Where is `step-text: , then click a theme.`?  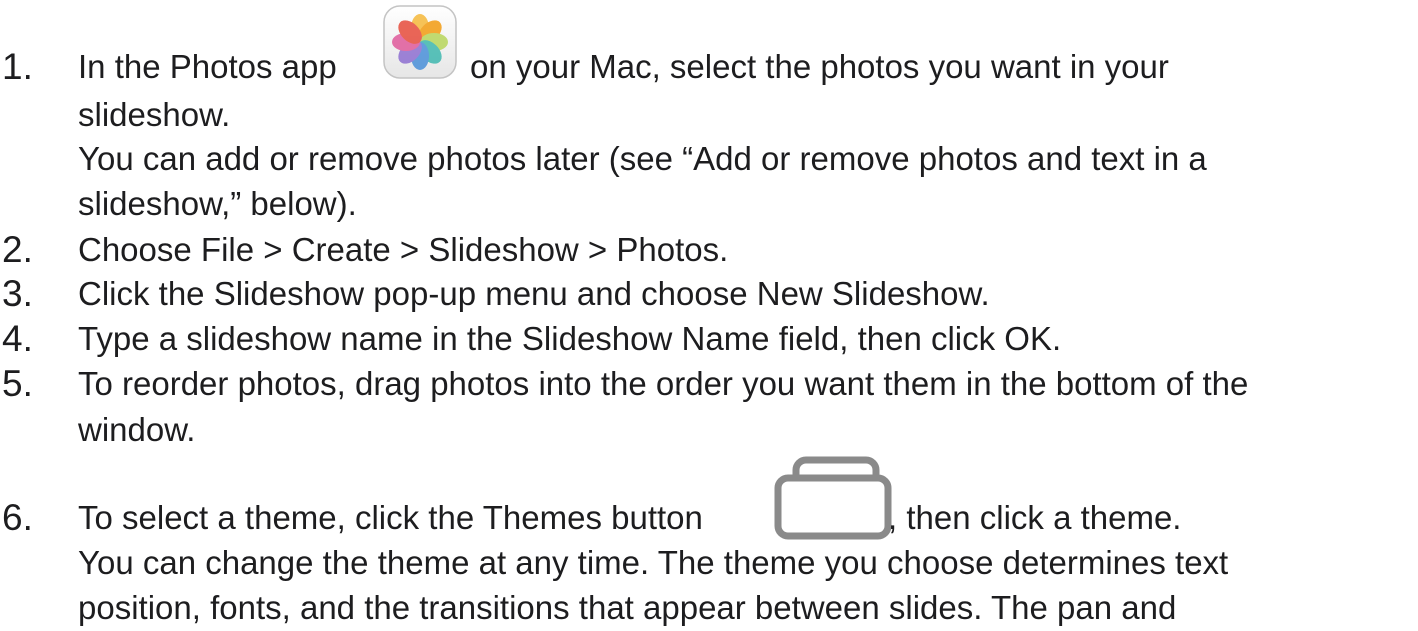
step-text: , then click a theme. is located at coordinates (1035, 517).